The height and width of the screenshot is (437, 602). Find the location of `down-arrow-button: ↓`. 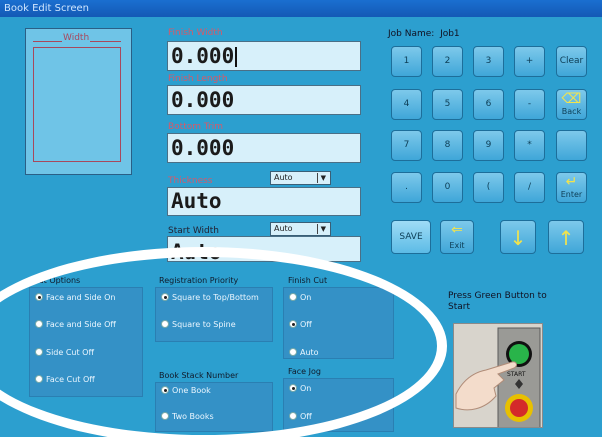

down-arrow-button: ↓ is located at coordinates (518, 237).